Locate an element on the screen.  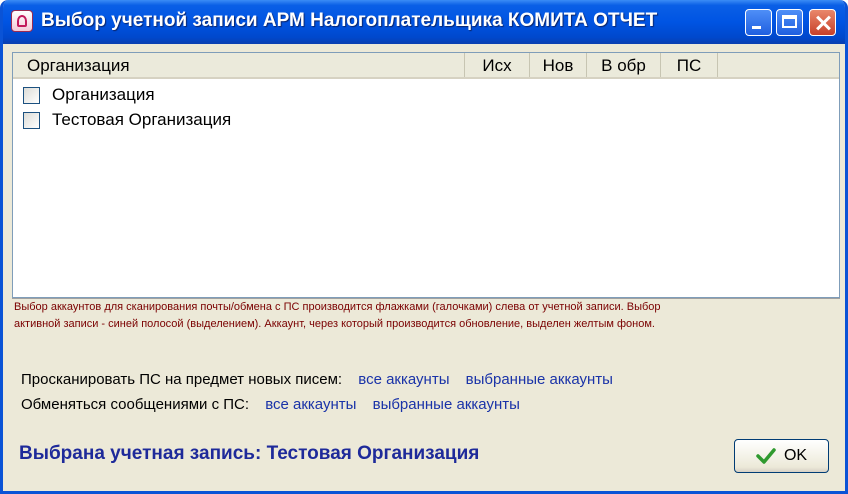
maximize-button is located at coordinates (789, 22).